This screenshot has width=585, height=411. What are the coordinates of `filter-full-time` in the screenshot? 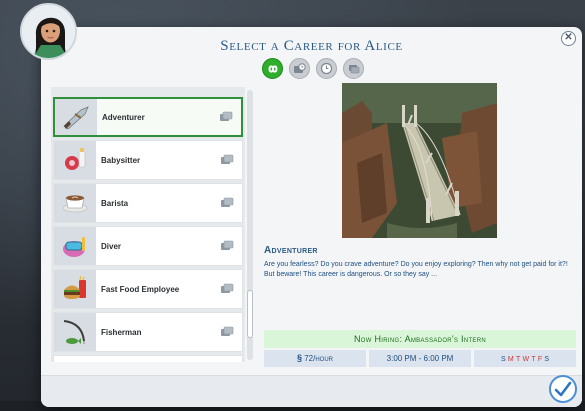 It's located at (299, 68).